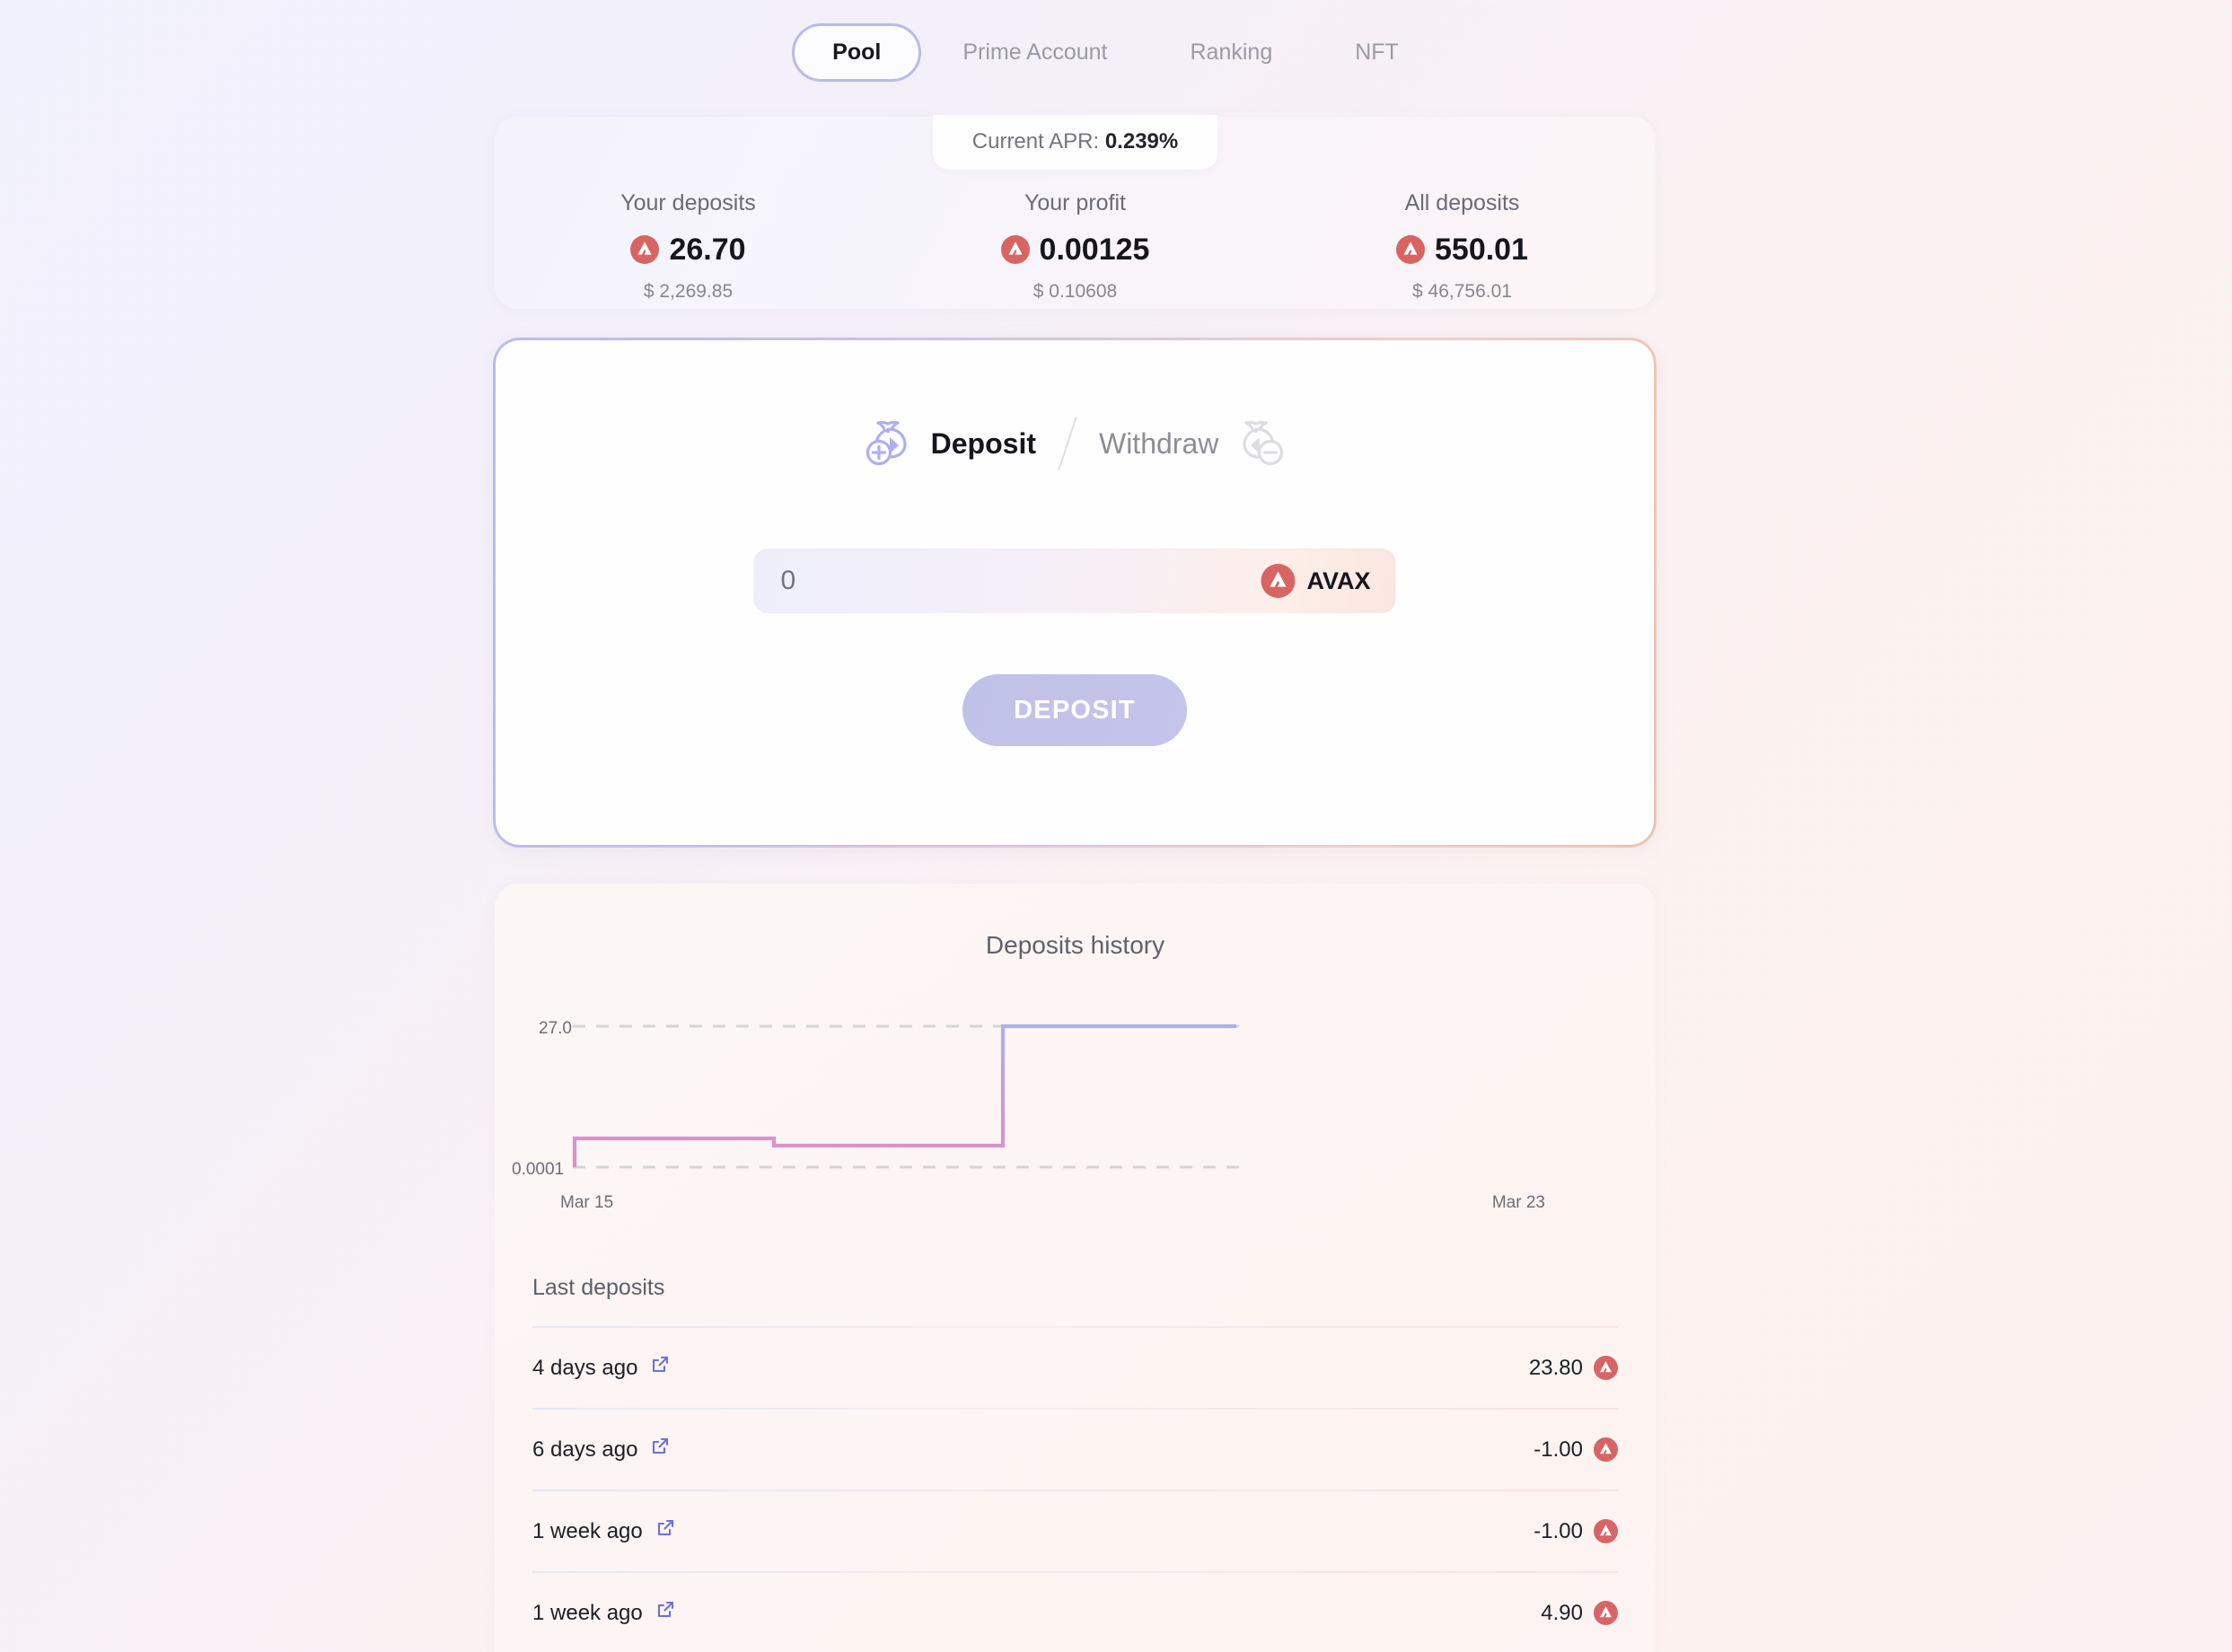 The width and height of the screenshot is (2232, 1652). I want to click on apr-label: Current APR:, so click(1038, 142).